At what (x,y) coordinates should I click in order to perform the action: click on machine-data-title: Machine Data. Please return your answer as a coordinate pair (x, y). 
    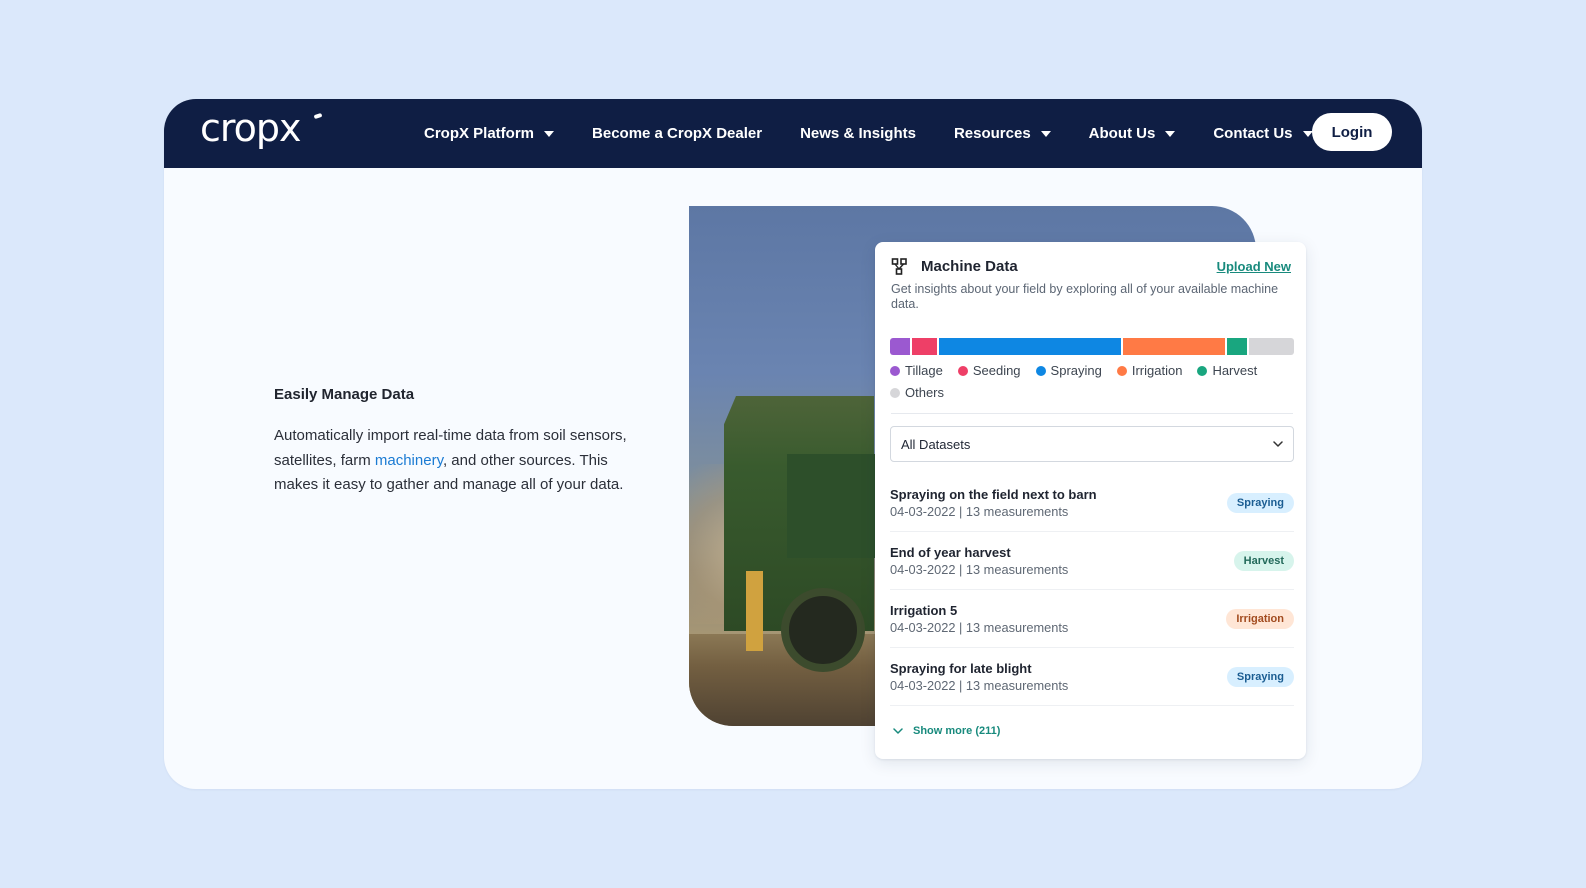
    Looking at the image, I should click on (969, 266).